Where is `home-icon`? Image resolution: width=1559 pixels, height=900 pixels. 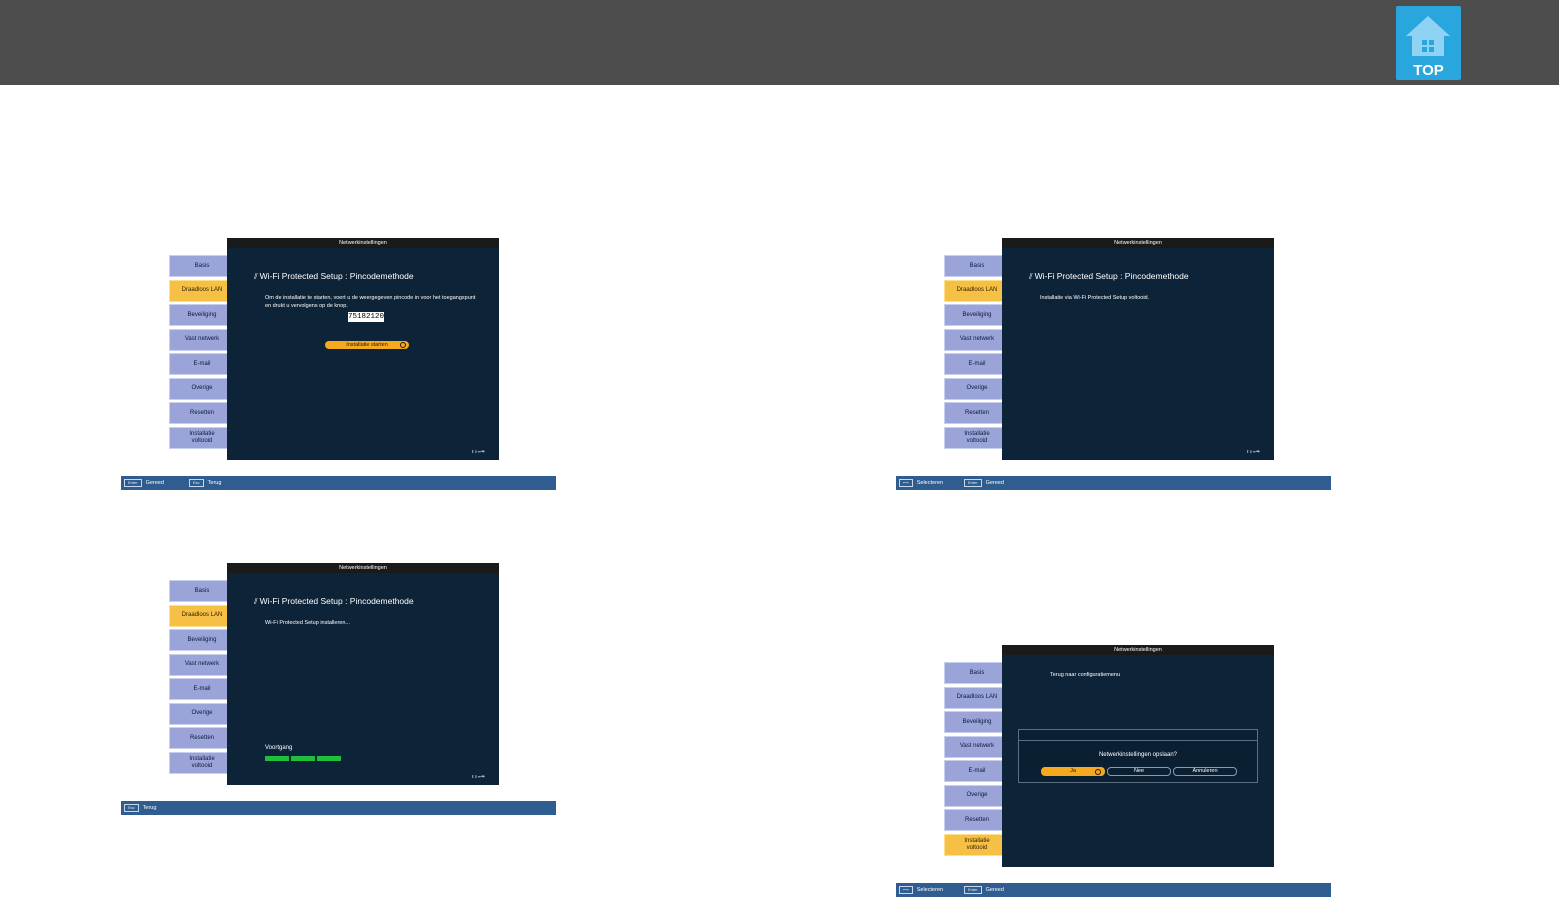 home-icon is located at coordinates (1428, 36).